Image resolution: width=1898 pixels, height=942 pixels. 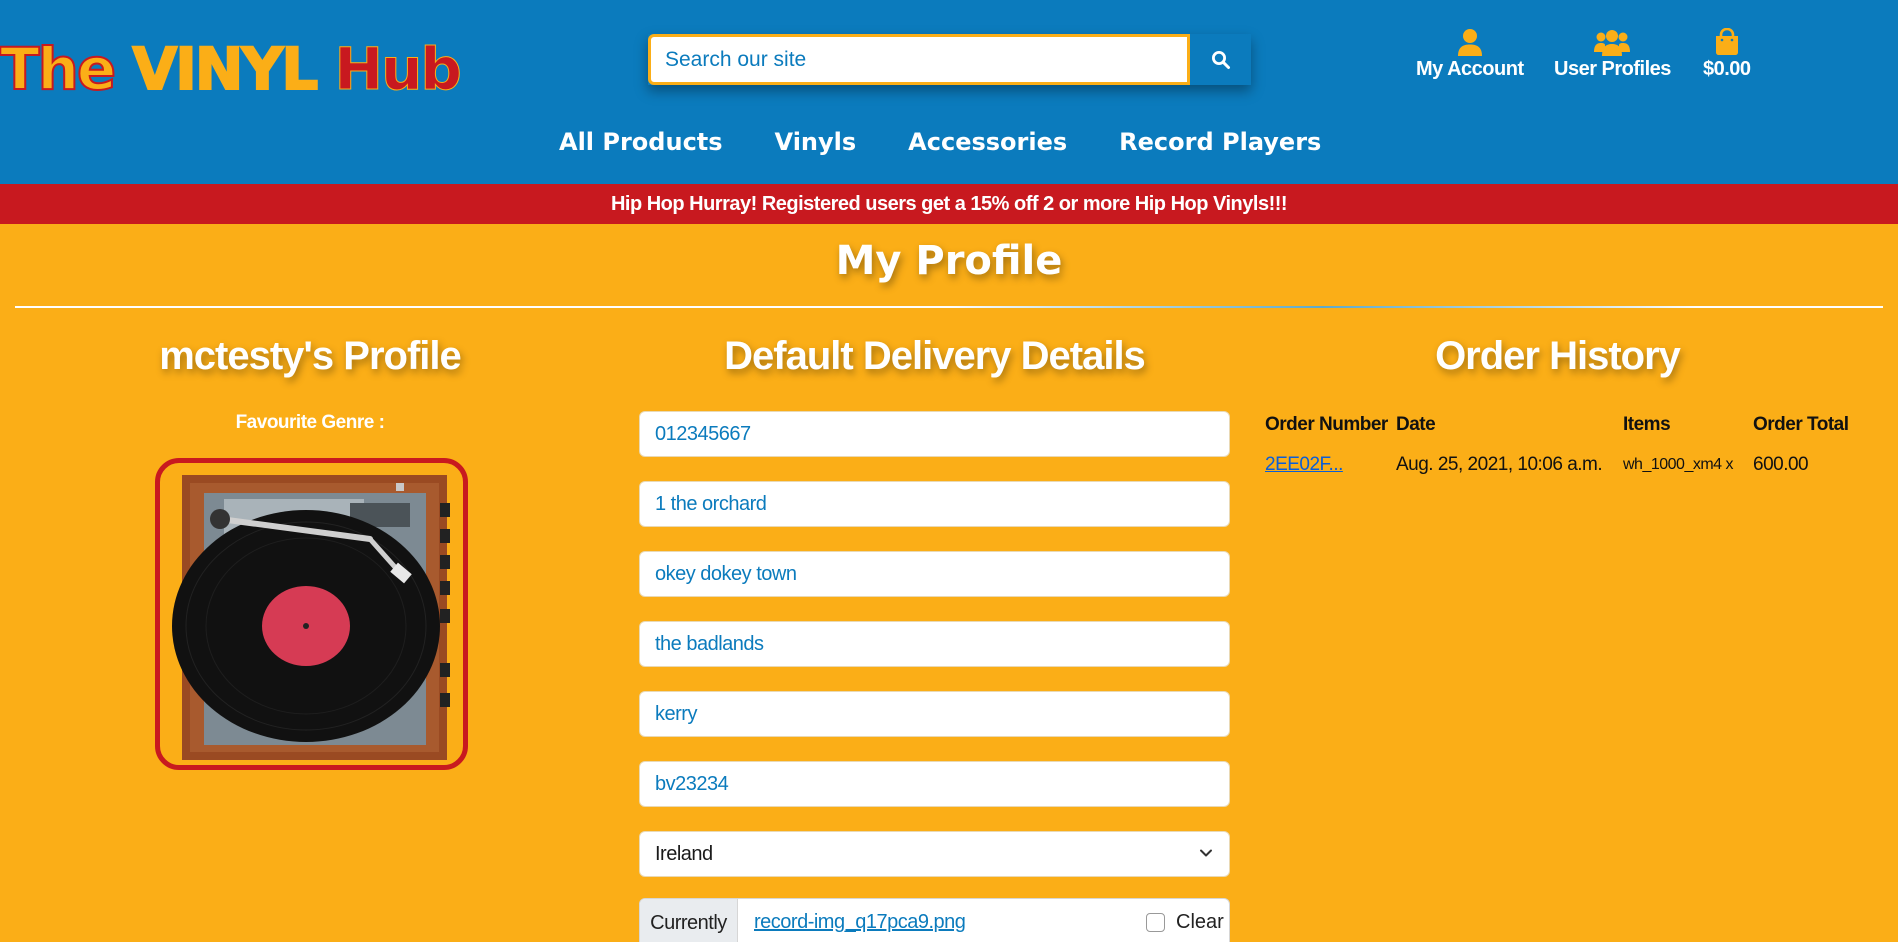 What do you see at coordinates (1612, 69) in the screenshot?
I see `user-profiles-label: User Profiles` at bounding box center [1612, 69].